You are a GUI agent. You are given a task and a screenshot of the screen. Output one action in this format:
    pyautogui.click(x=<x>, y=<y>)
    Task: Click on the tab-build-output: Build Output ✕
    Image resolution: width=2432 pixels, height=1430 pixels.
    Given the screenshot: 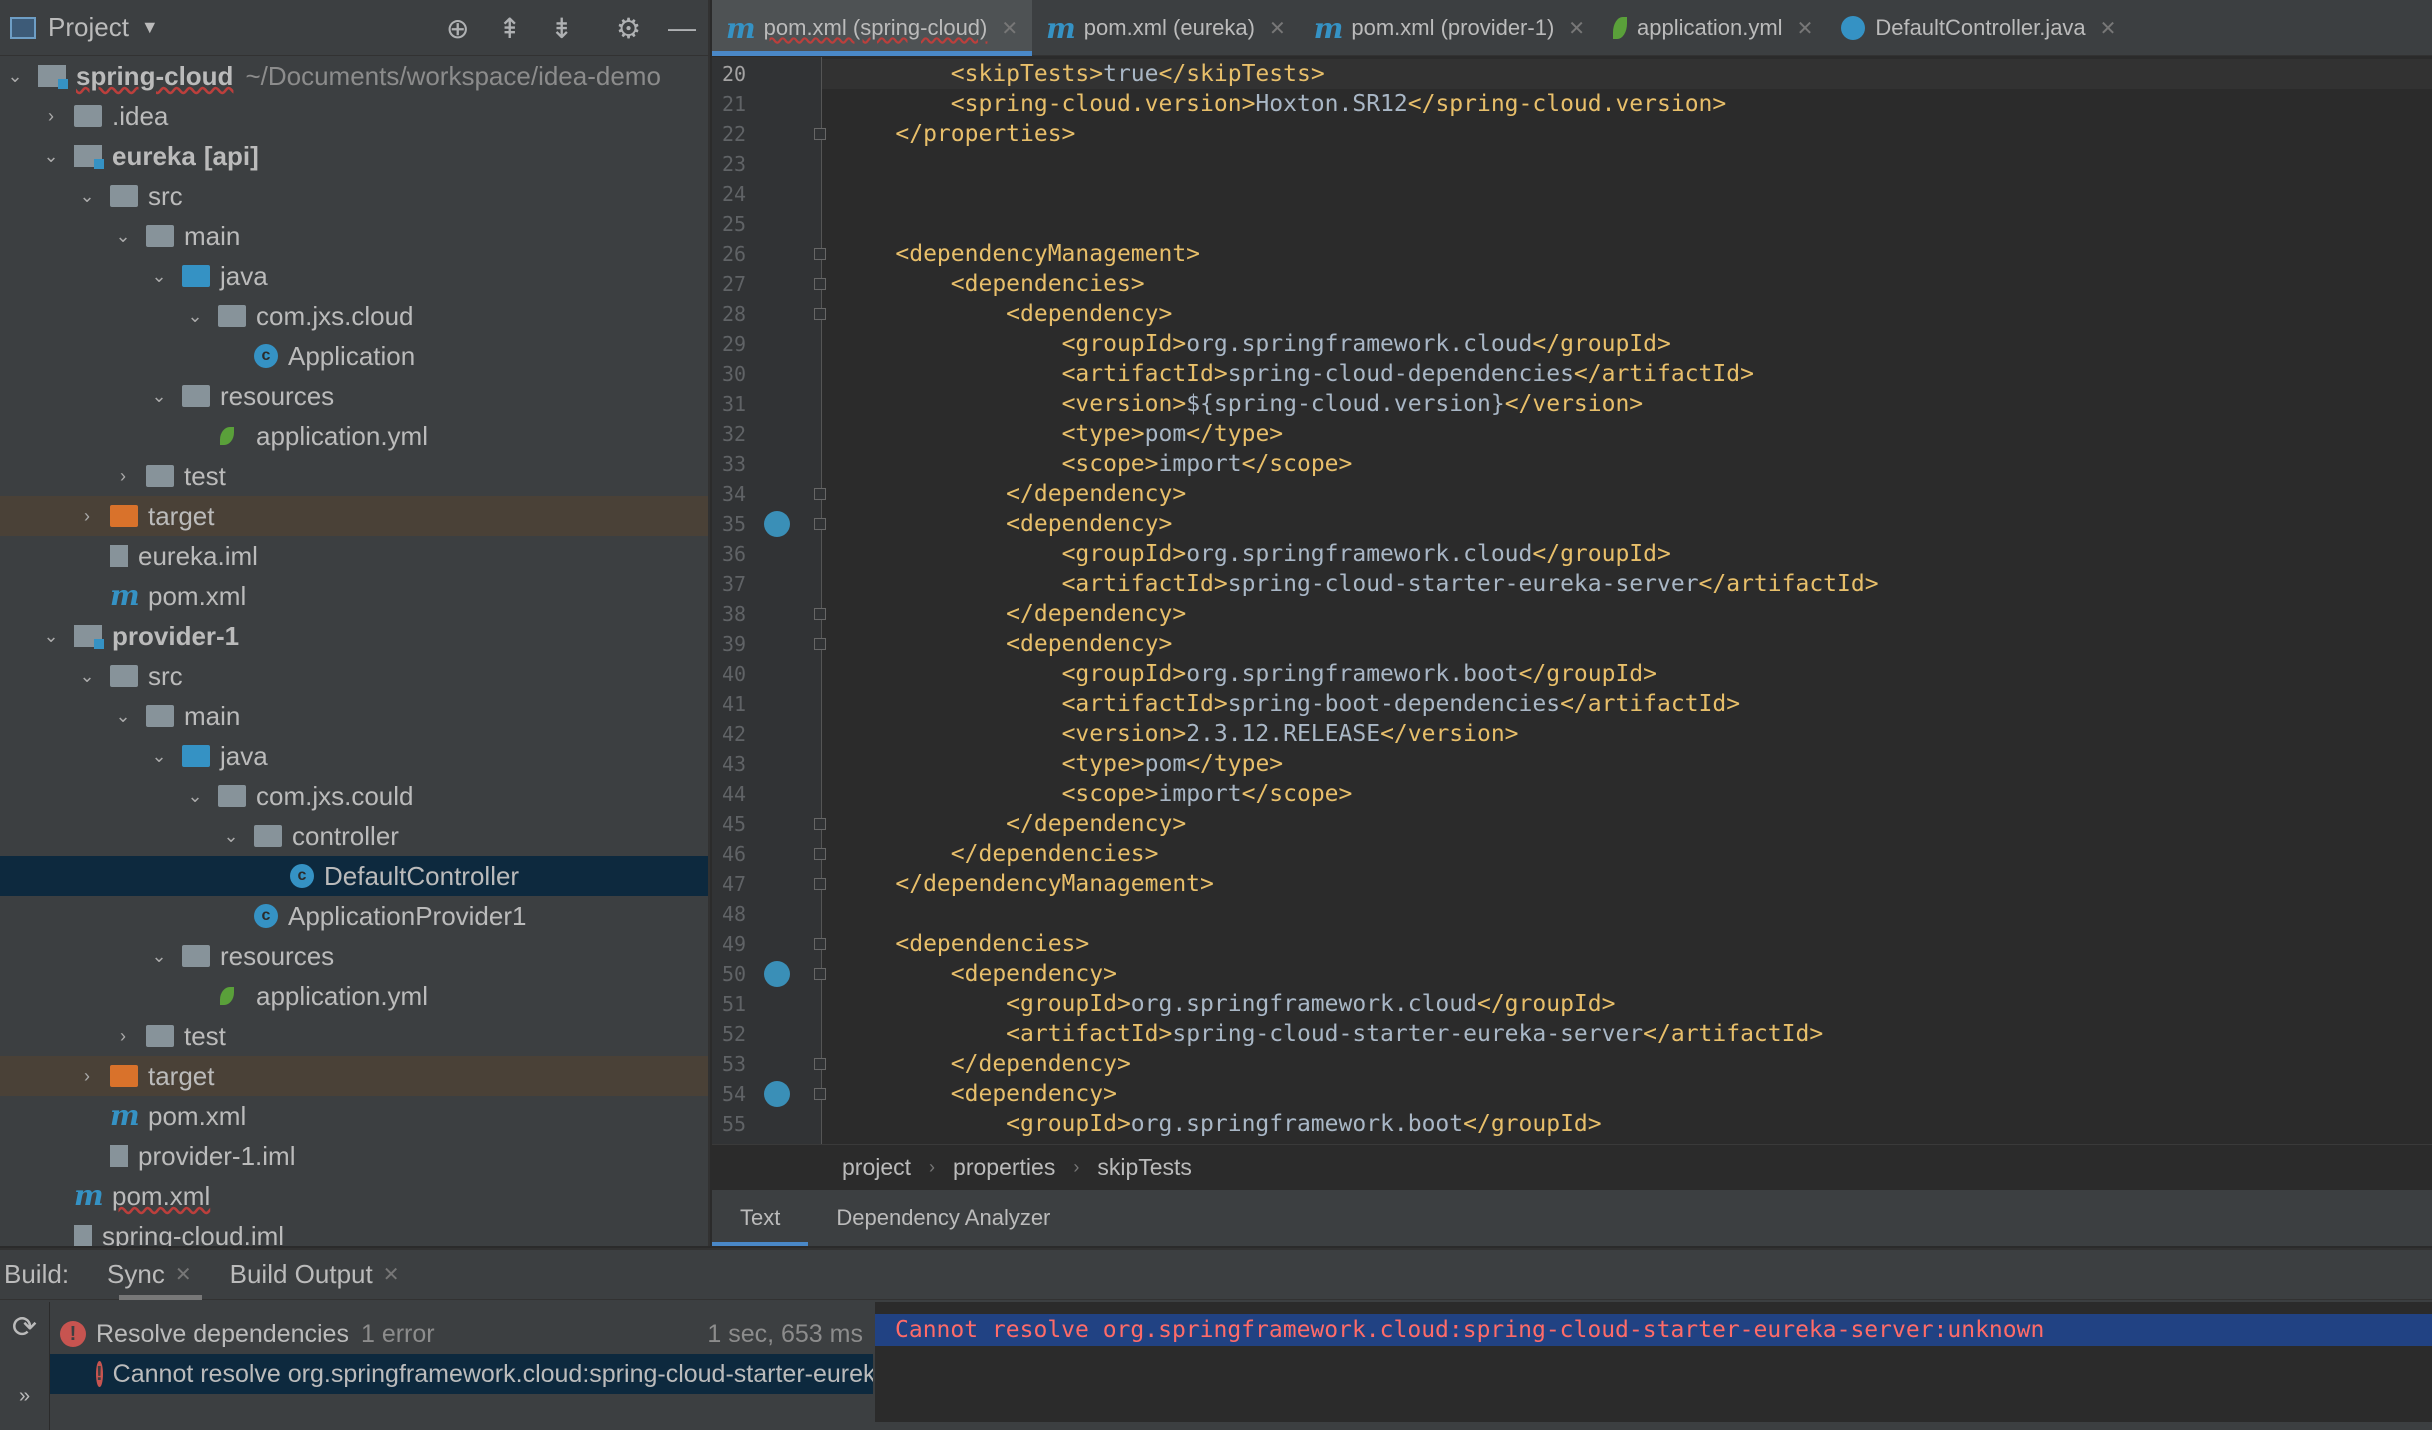 What is the action you would take?
    pyautogui.click(x=296, y=1275)
    